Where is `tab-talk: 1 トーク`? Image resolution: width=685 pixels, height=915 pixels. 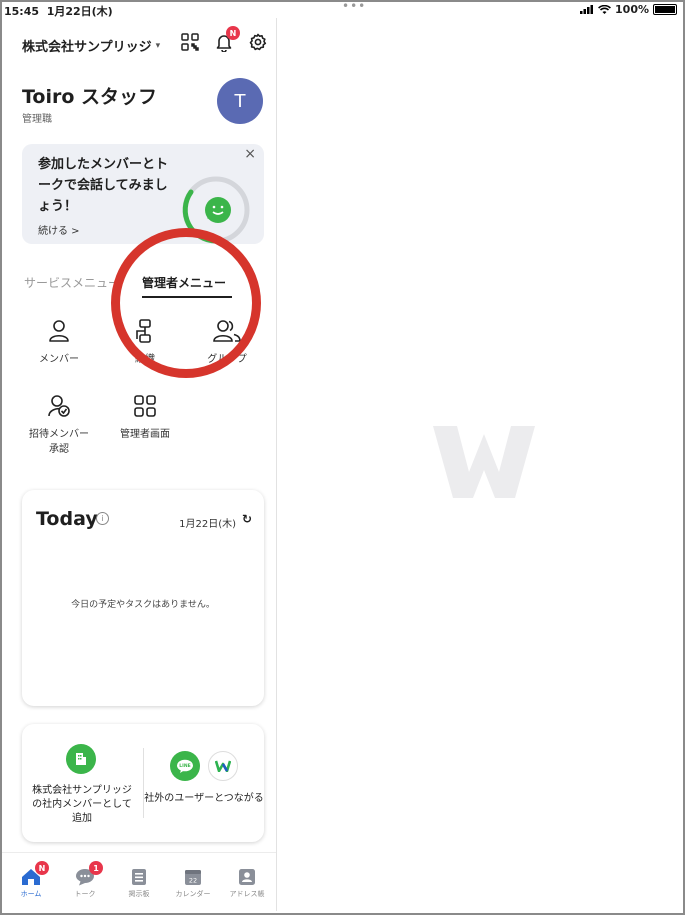 tab-talk: 1 トーク is located at coordinates (85, 880).